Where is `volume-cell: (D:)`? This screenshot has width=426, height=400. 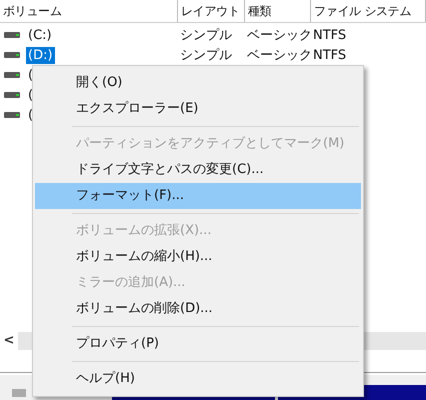
volume-cell: (D:) is located at coordinates (40, 55).